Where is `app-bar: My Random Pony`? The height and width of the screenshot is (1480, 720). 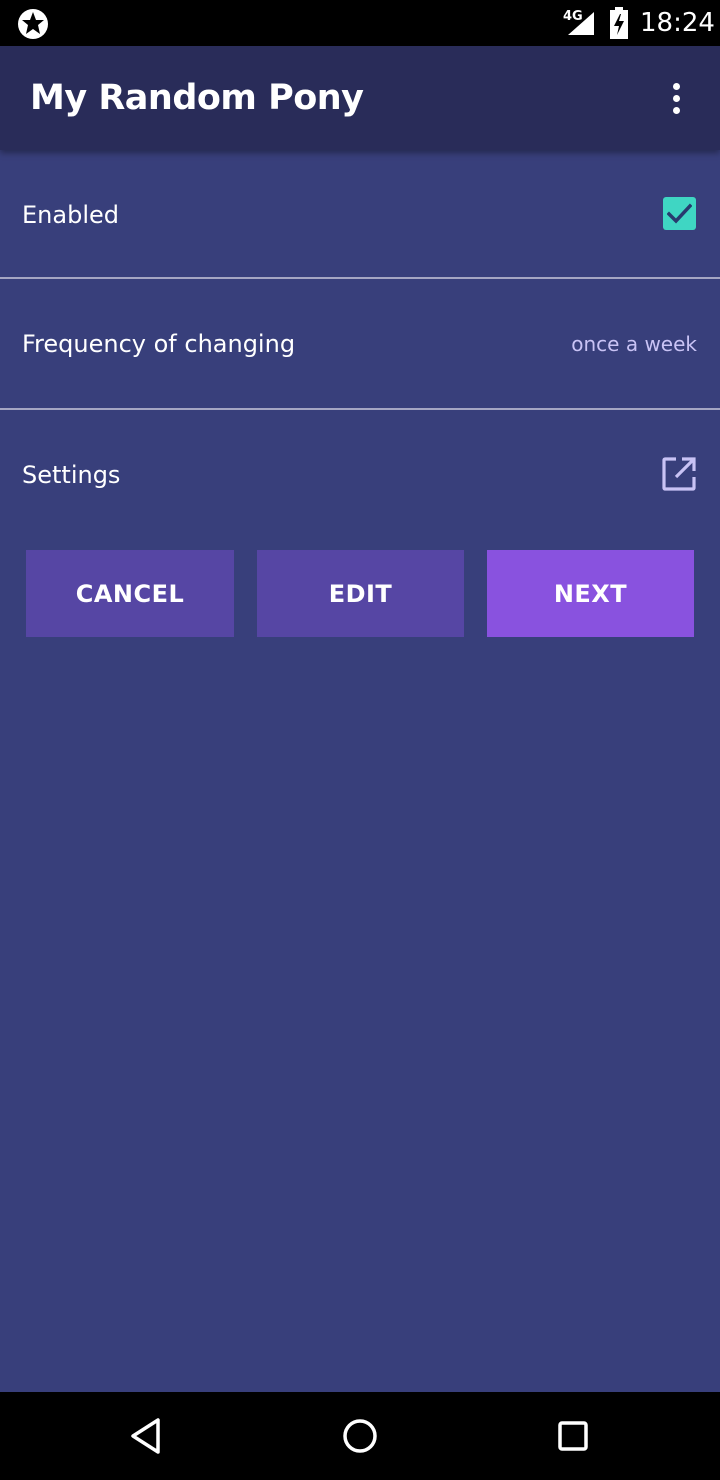 app-bar: My Random Pony is located at coordinates (360, 98).